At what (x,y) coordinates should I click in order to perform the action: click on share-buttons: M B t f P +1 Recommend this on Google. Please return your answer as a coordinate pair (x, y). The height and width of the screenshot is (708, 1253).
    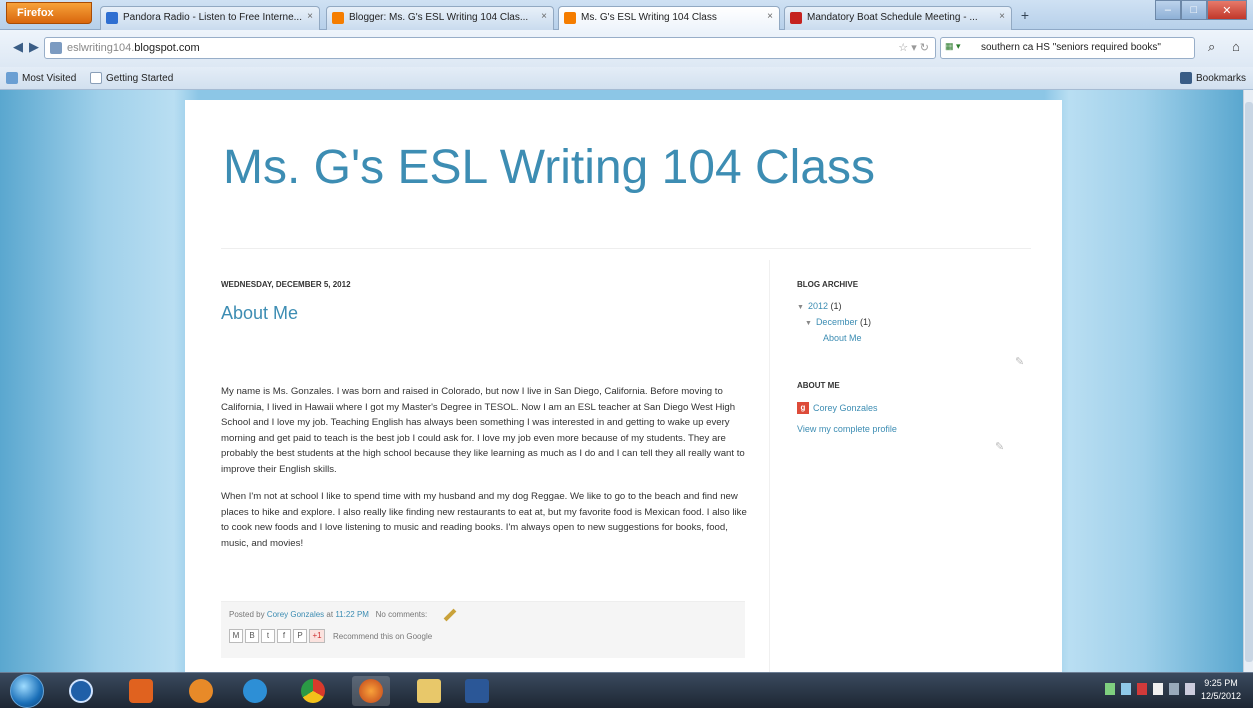
    Looking at the image, I should click on (487, 636).